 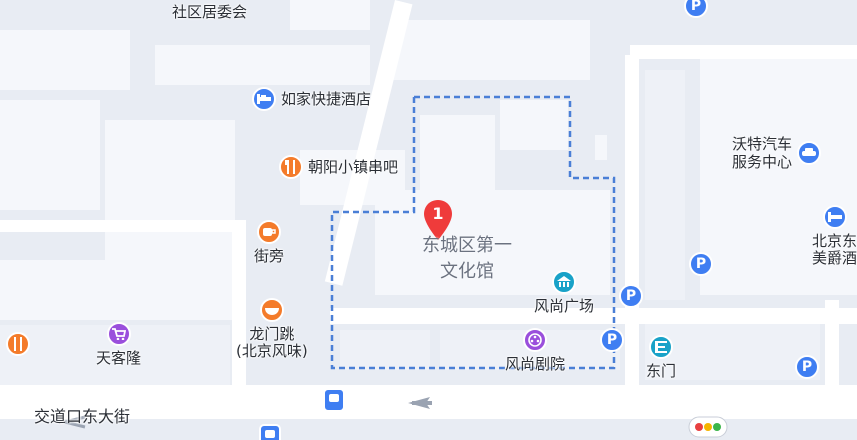 I want to click on coffee-cup-icon, so click(x=269, y=232).